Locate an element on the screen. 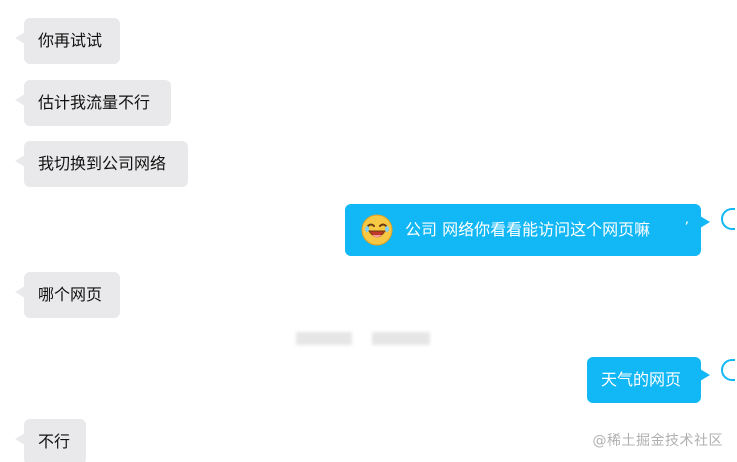 The height and width of the screenshot is (462, 737). message-bubble-incoming: 哪个网页 is located at coordinates (67, 295).